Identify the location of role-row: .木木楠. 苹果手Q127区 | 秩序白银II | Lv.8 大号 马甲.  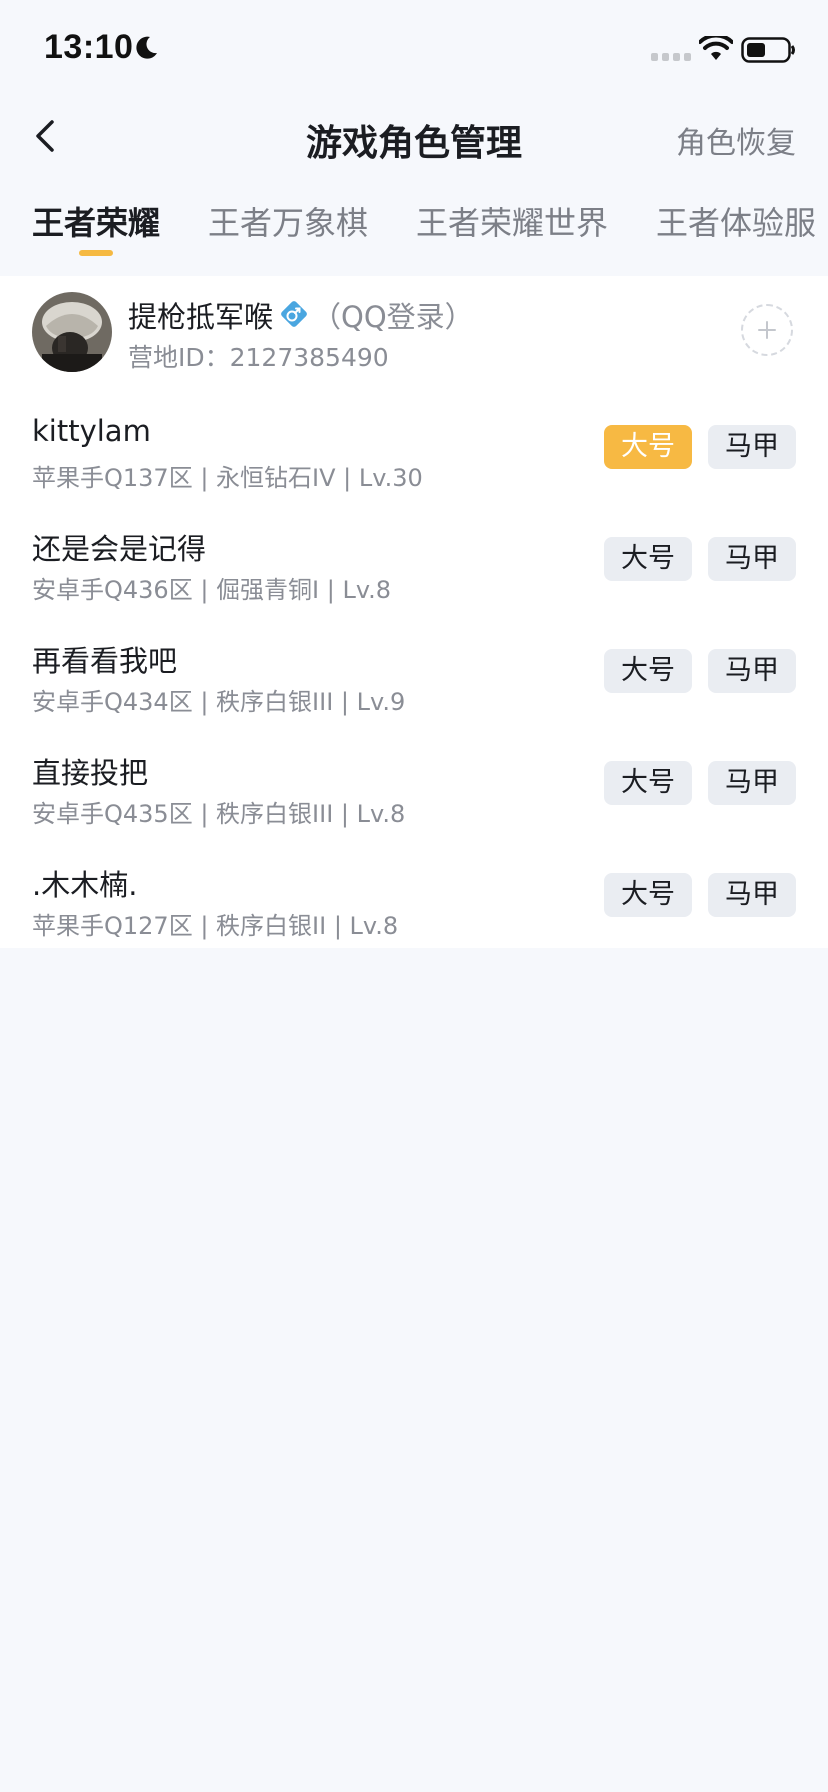
(414, 908).